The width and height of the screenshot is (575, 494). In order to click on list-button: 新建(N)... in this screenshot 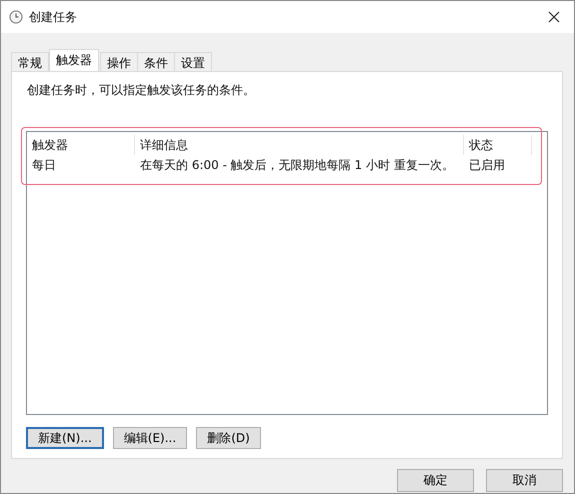, I will do `click(65, 438)`.